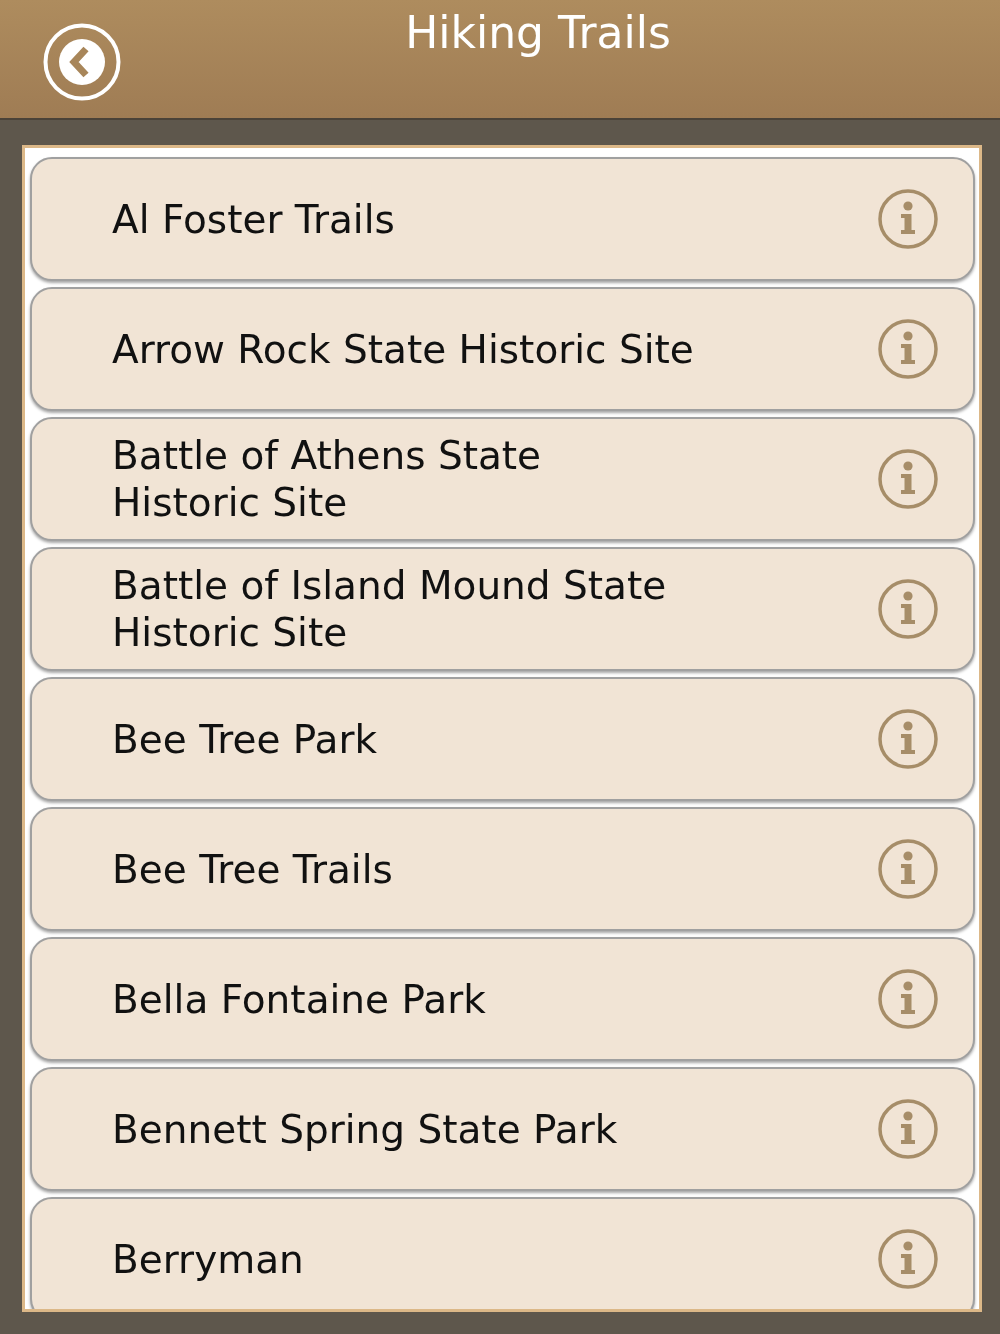  Describe the element at coordinates (502, 869) in the screenshot. I see `trail-list-item: Bee Tree Trails` at that location.